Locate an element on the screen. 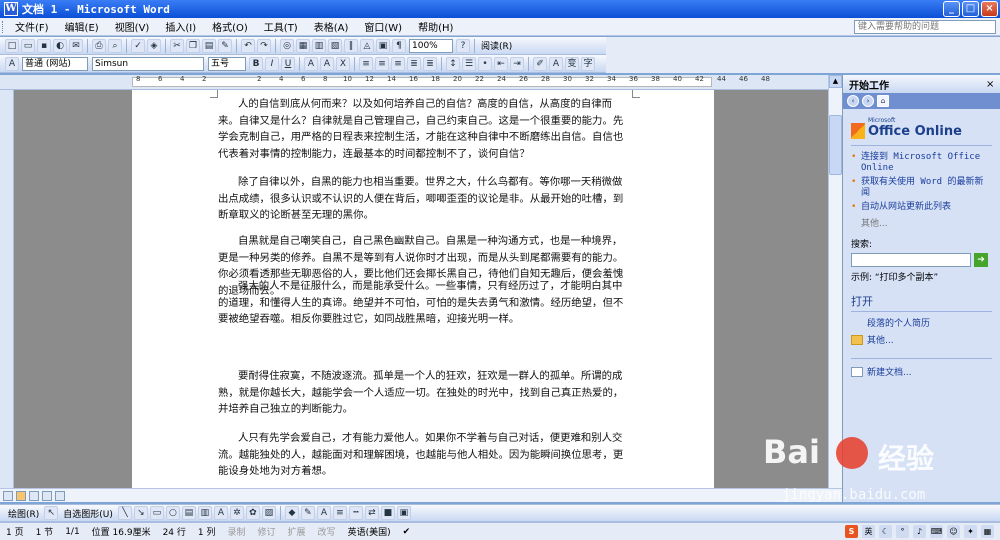  copy-icon: ❐ is located at coordinates (193, 45).